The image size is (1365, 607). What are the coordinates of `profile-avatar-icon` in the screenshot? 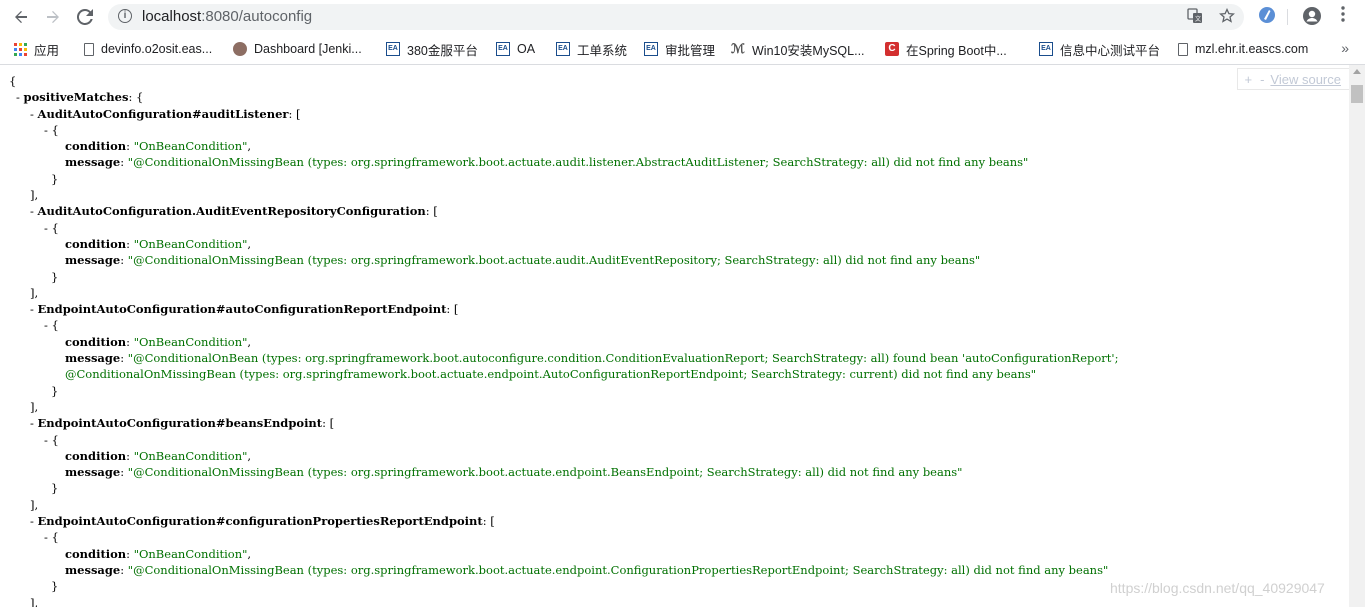 It's located at (1312, 17).